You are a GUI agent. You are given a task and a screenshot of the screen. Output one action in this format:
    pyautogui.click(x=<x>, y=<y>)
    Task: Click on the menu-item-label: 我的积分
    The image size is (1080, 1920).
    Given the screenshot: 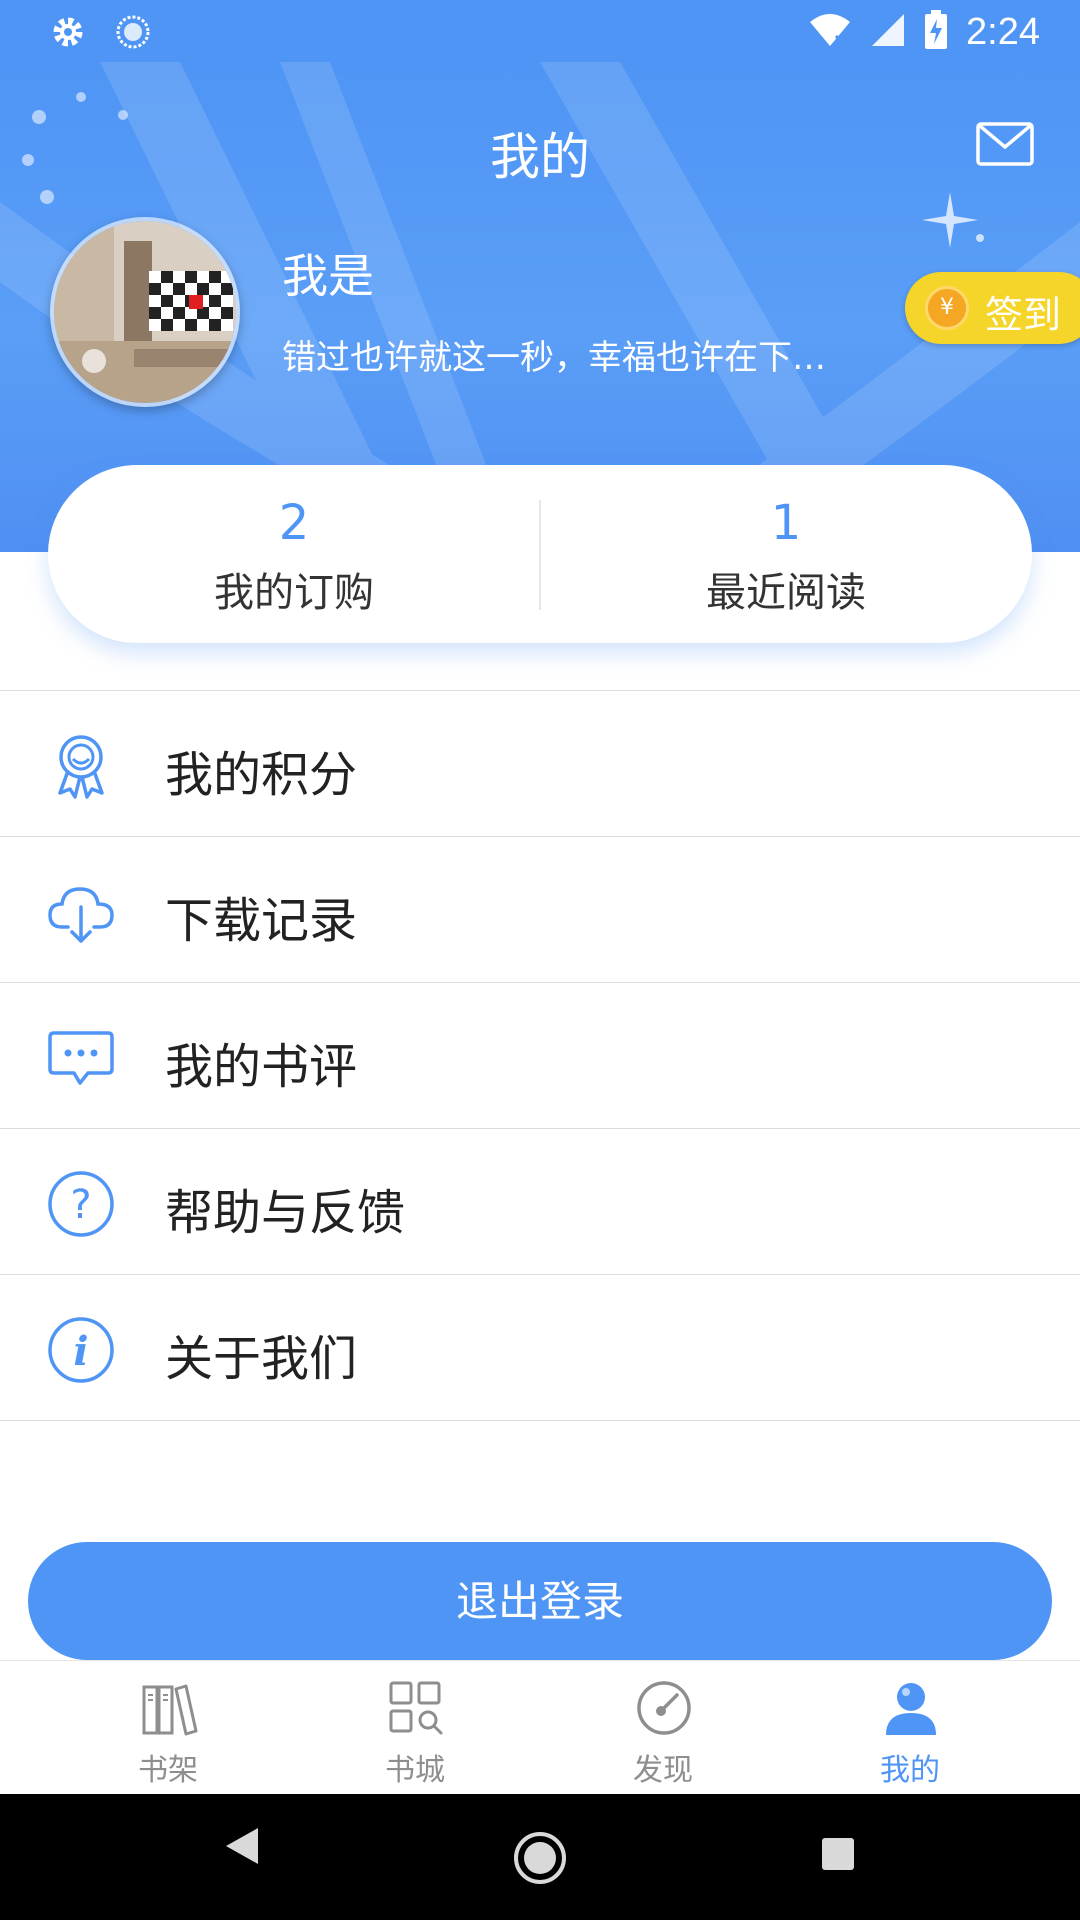 What is the action you would take?
    pyautogui.click(x=261, y=775)
    